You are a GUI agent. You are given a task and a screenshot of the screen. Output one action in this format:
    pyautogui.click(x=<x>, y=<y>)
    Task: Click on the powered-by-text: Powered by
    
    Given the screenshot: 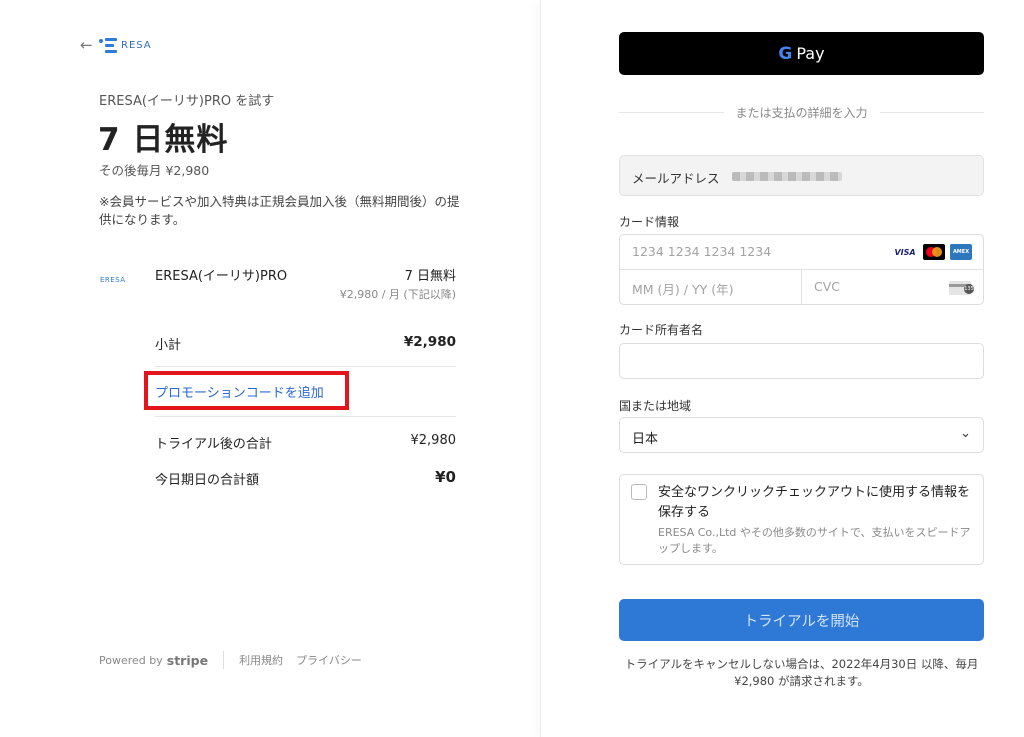 What is the action you would take?
    pyautogui.click(x=131, y=660)
    